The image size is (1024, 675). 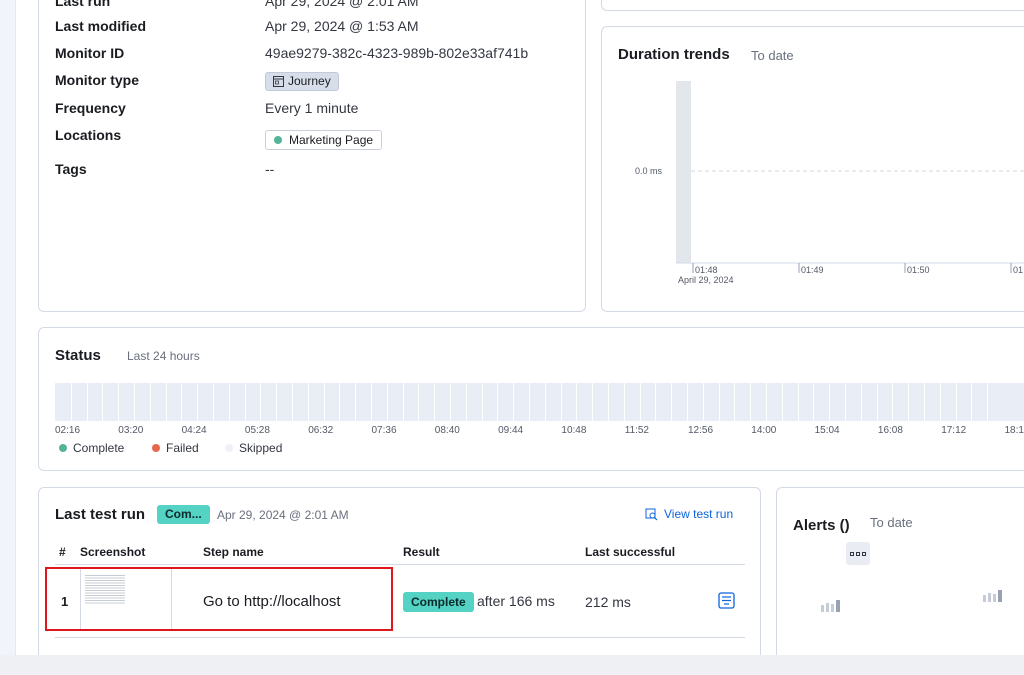 I want to click on col-step-name: Step name, so click(x=233, y=552).